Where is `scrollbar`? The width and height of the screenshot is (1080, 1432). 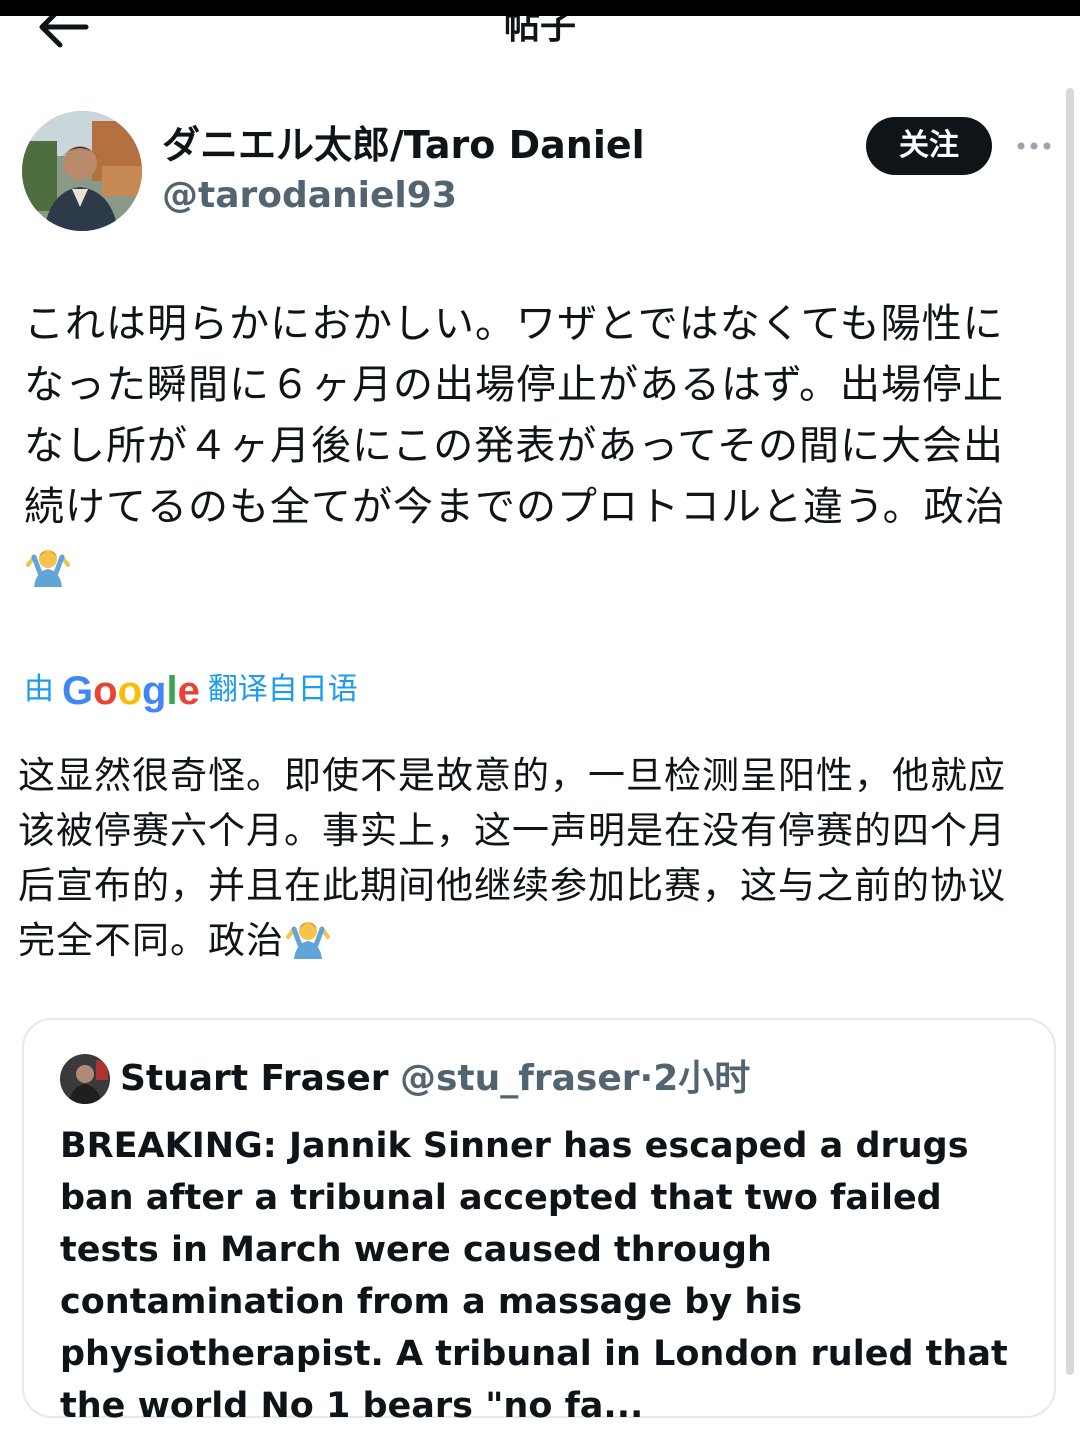 scrollbar is located at coordinates (1070, 731).